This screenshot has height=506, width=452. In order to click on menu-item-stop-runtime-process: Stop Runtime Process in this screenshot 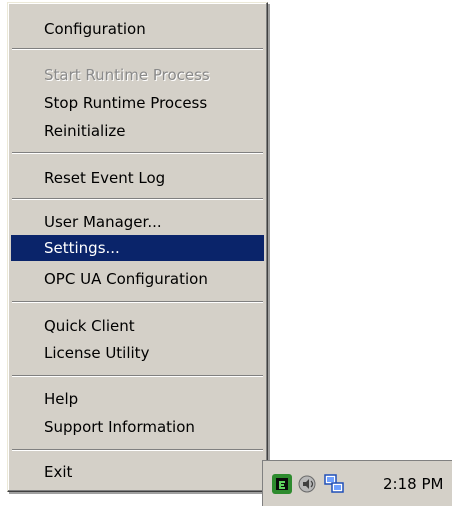, I will do `click(137, 103)`.